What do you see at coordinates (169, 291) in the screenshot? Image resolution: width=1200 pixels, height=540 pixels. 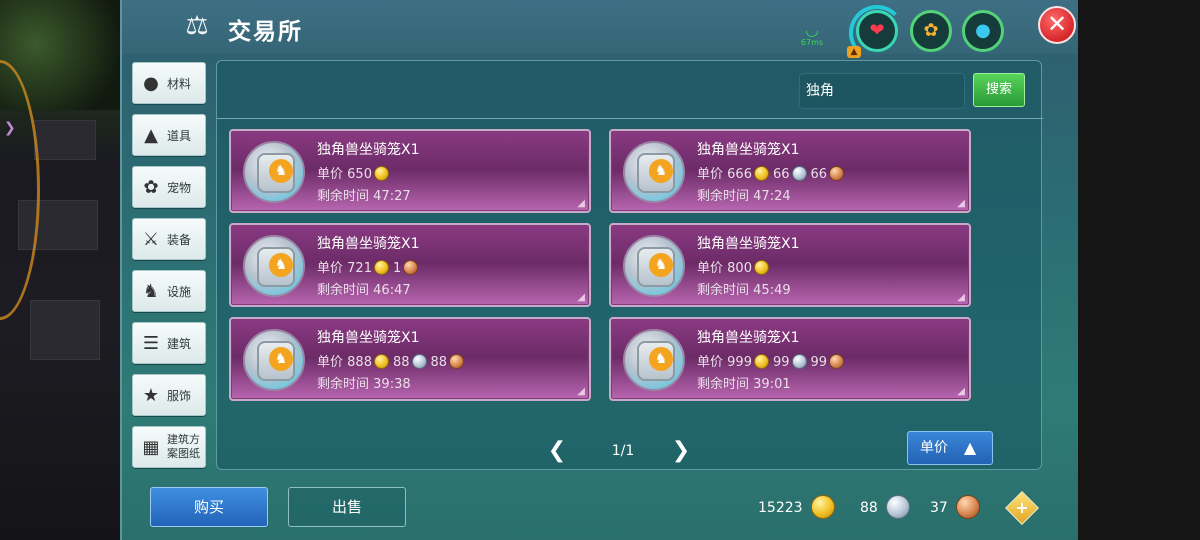 I see `category-facilities: ♞ 设施` at bounding box center [169, 291].